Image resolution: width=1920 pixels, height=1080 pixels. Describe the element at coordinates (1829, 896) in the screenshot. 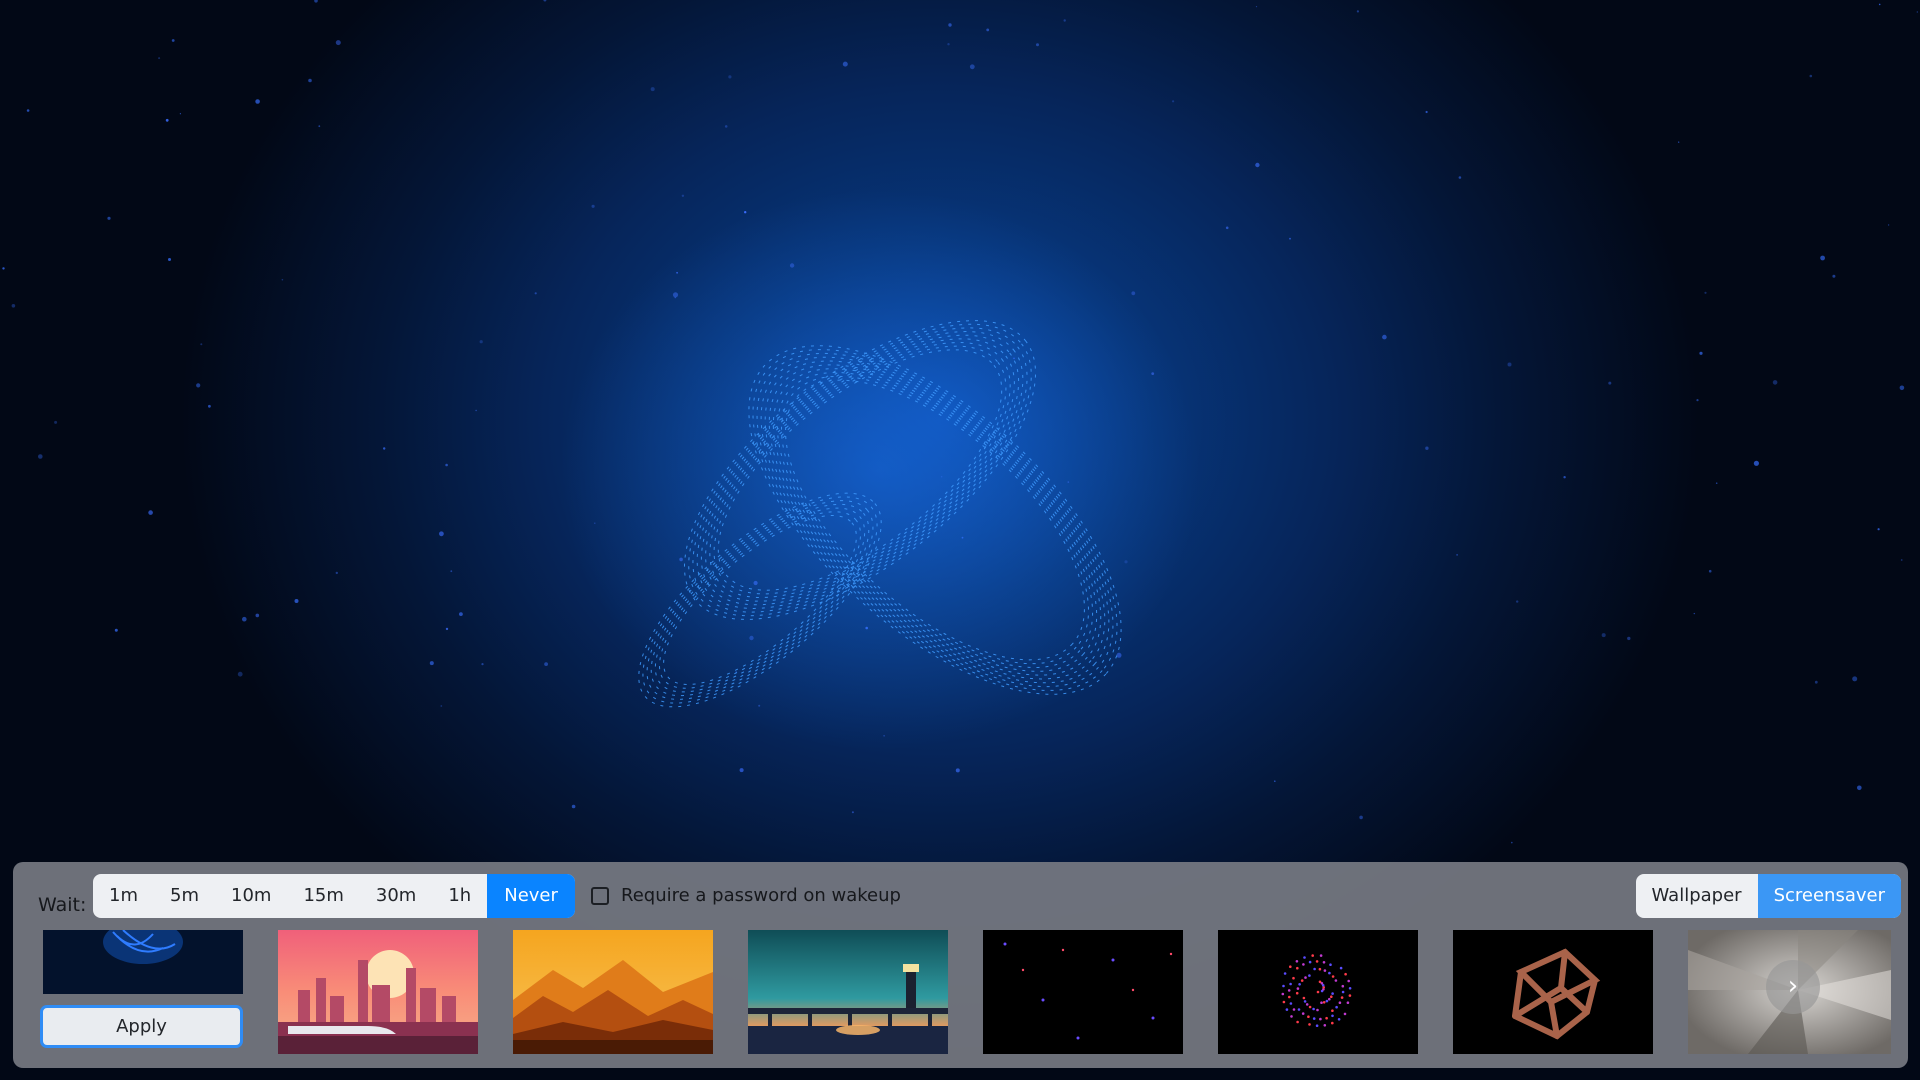

I see `screensaver-tab: Screensaver` at that location.